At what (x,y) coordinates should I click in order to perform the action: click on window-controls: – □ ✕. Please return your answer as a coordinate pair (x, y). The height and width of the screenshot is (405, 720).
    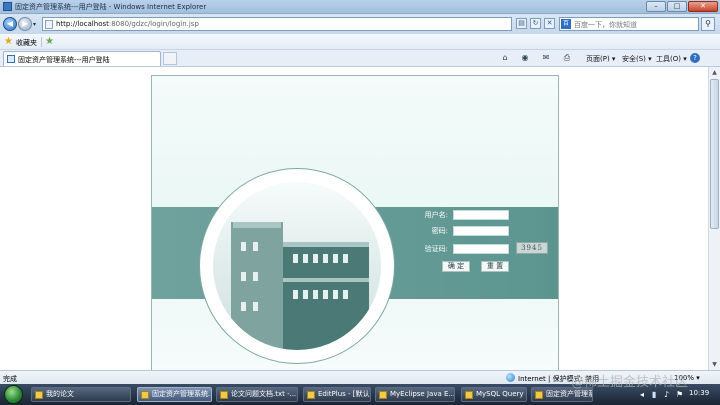
    Looking at the image, I should click on (682, 6).